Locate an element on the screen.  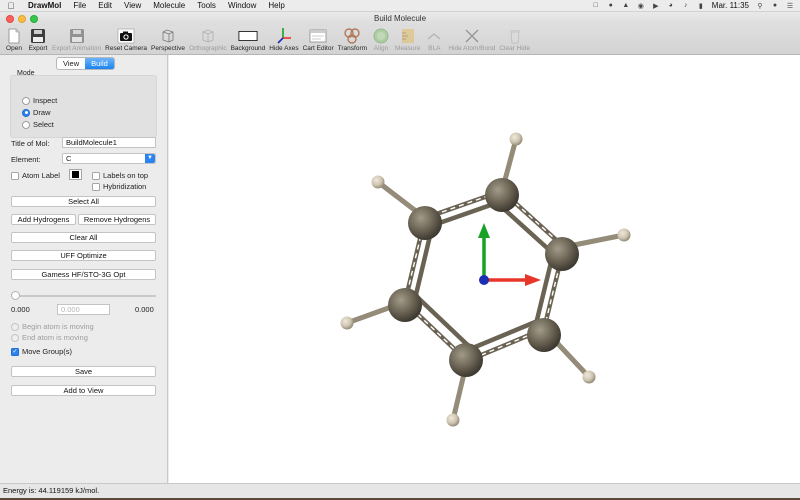
bla-button: BLA is located at coordinates (434, 39).